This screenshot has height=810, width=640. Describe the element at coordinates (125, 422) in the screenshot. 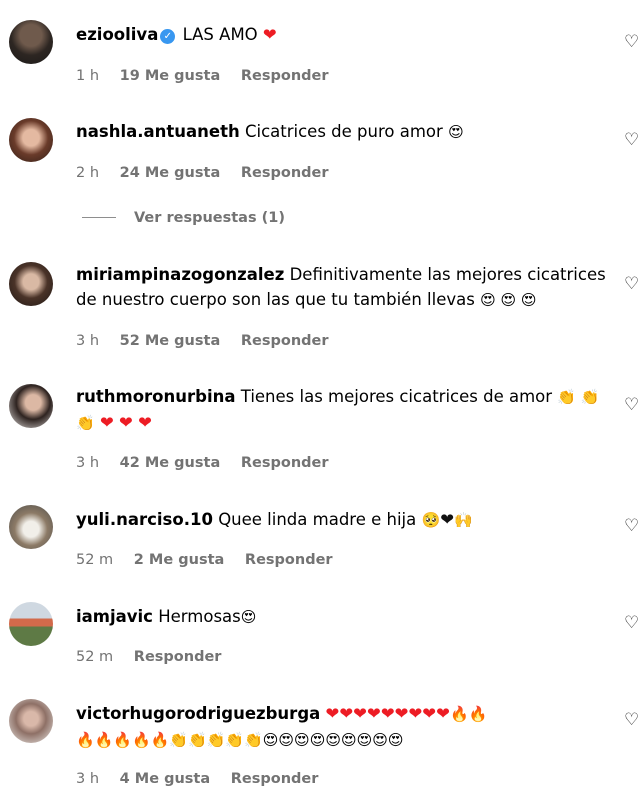

I see `comment-emoji: ❤ ❤ ❤` at that location.